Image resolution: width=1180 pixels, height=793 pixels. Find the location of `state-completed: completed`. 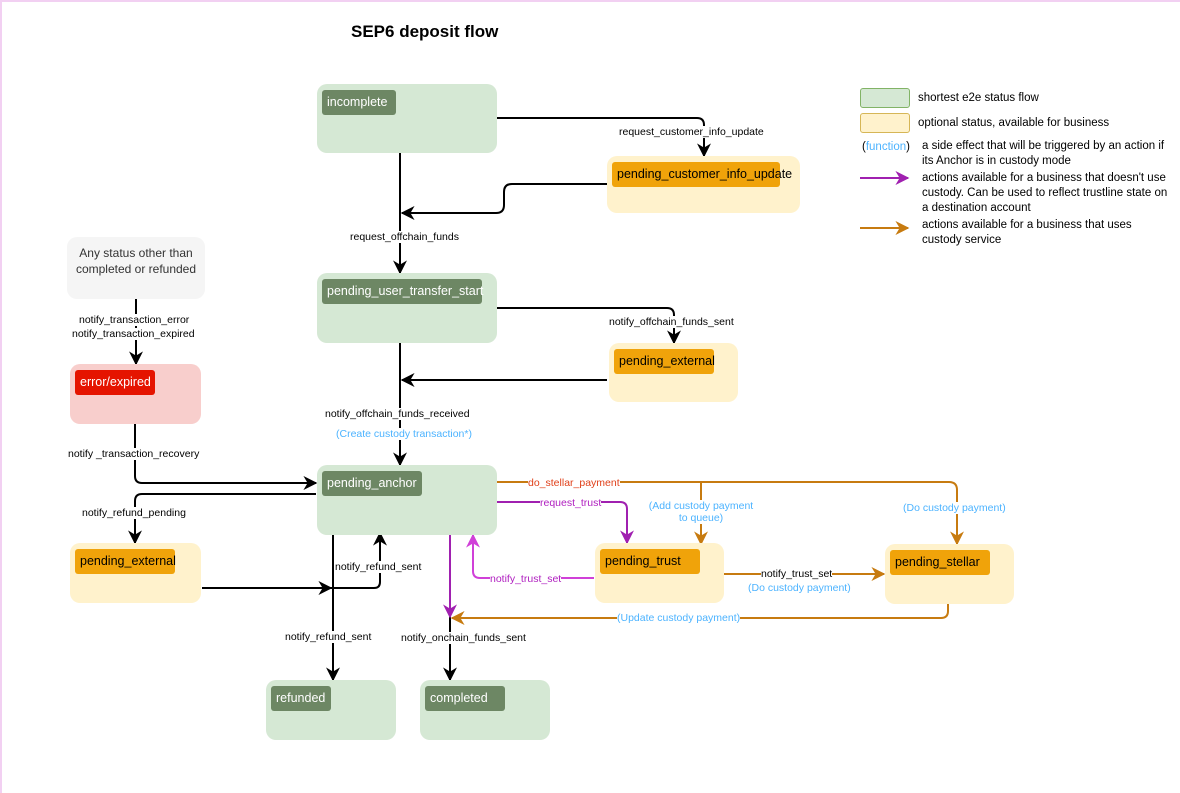

state-completed: completed is located at coordinates (485, 710).